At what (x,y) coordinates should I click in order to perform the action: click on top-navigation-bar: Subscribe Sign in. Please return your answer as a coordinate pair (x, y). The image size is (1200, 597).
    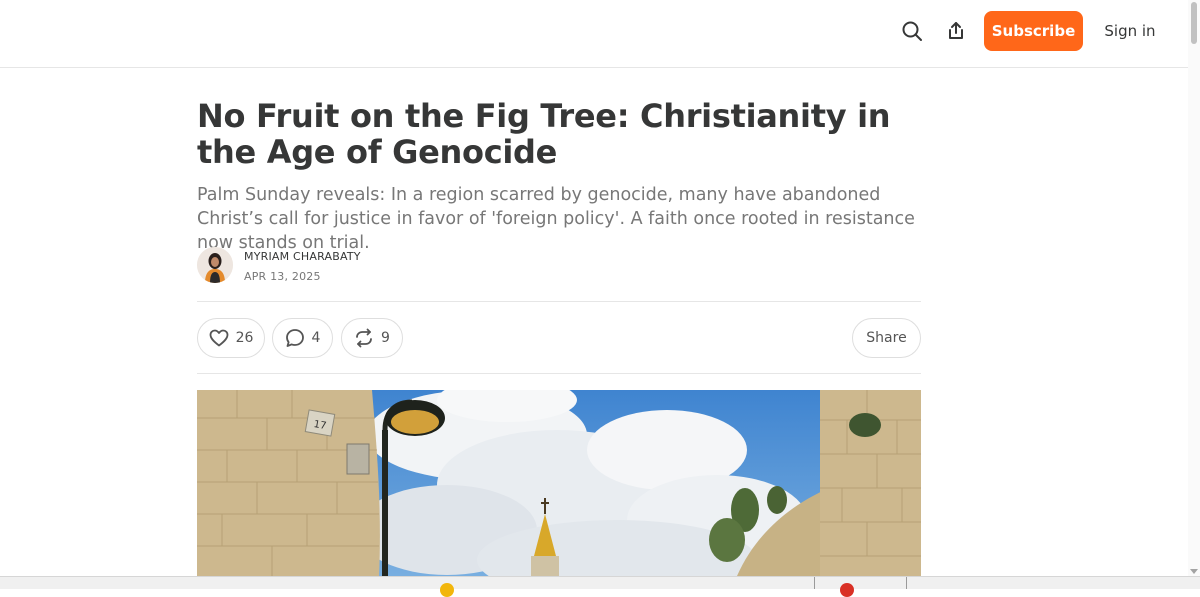
    Looking at the image, I should click on (594, 34).